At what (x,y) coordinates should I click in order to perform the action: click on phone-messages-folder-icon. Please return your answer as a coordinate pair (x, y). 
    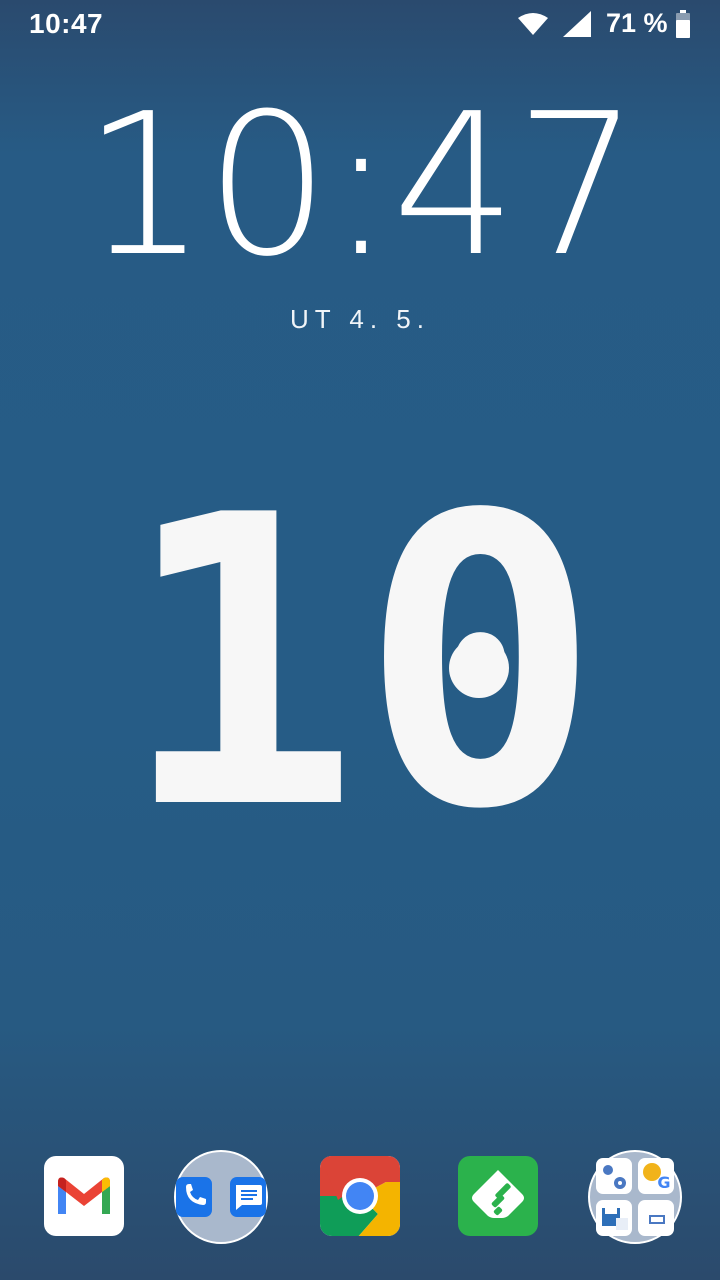
    Looking at the image, I should click on (221, 1197).